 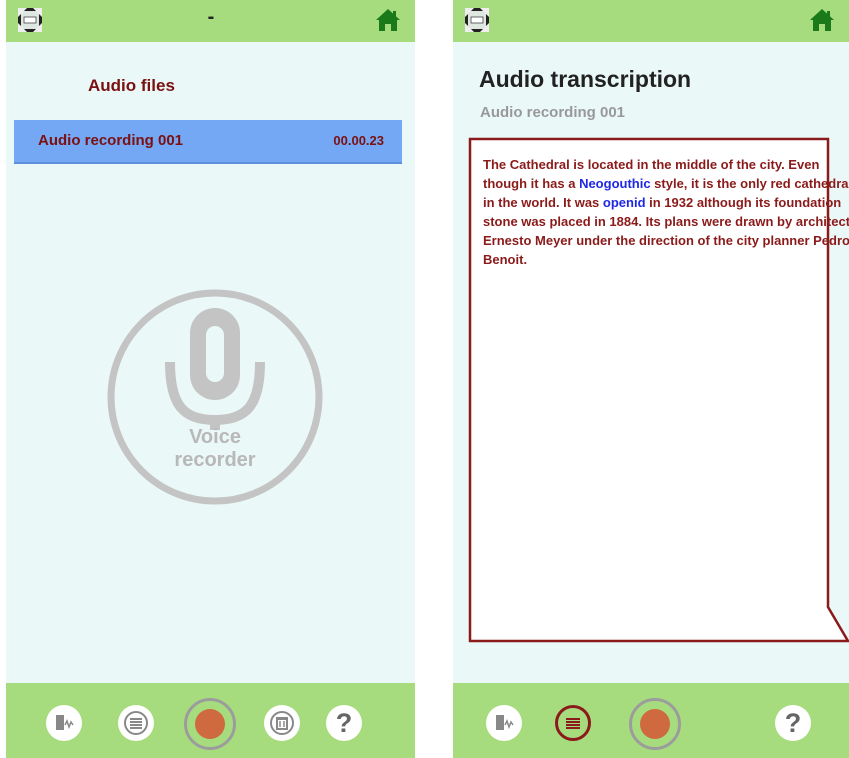 What do you see at coordinates (651, 21) in the screenshot?
I see `top-bar` at bounding box center [651, 21].